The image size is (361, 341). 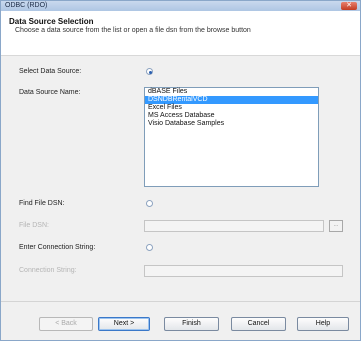 I want to click on list-item-selected: DSNDBRentalVCD, so click(x=231, y=100).